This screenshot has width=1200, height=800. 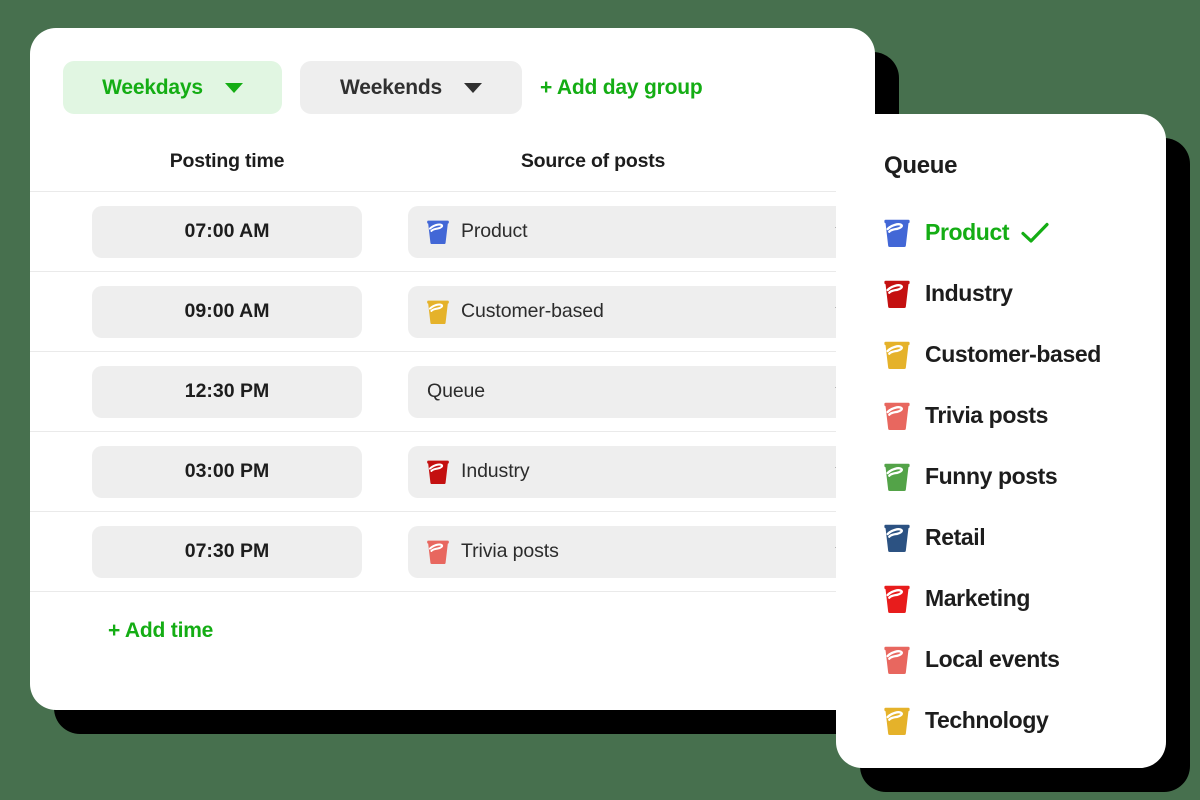 I want to click on table-row: 07:30 PM Trivia posts, so click(x=452, y=551).